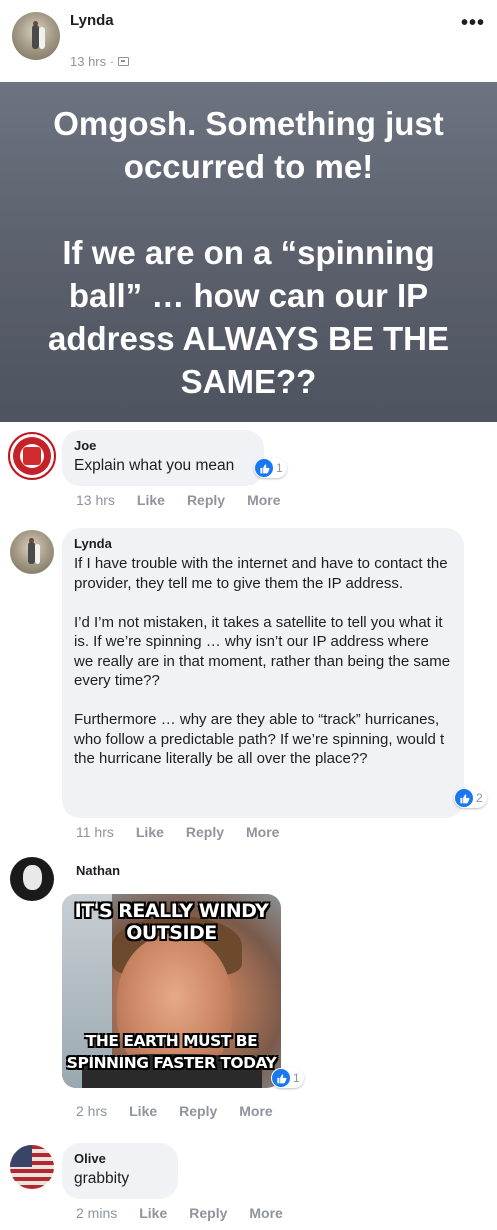 The height and width of the screenshot is (1230, 497). I want to click on more-icon: •••, so click(473, 23).